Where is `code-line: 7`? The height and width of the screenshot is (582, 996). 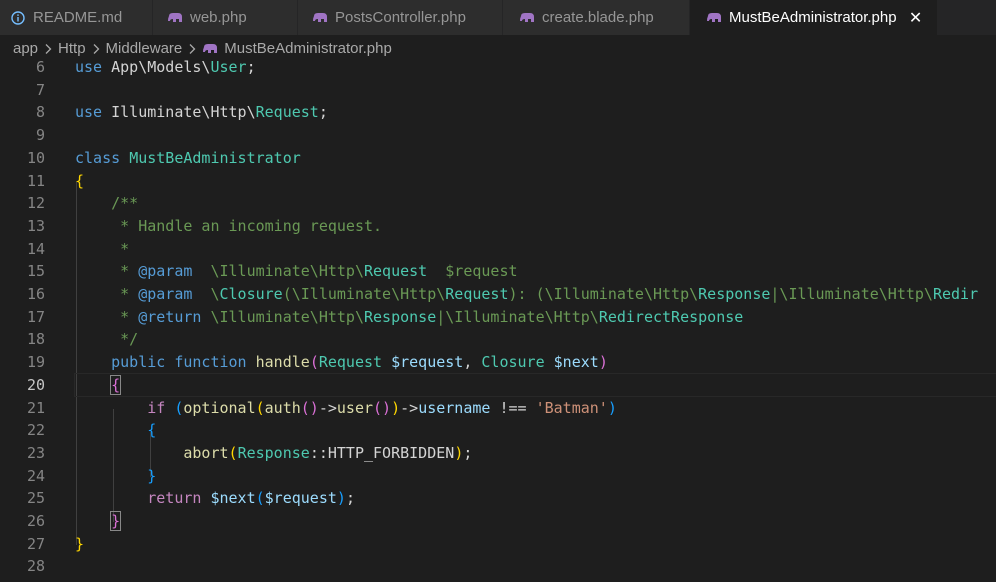 code-line: 7 is located at coordinates (498, 90).